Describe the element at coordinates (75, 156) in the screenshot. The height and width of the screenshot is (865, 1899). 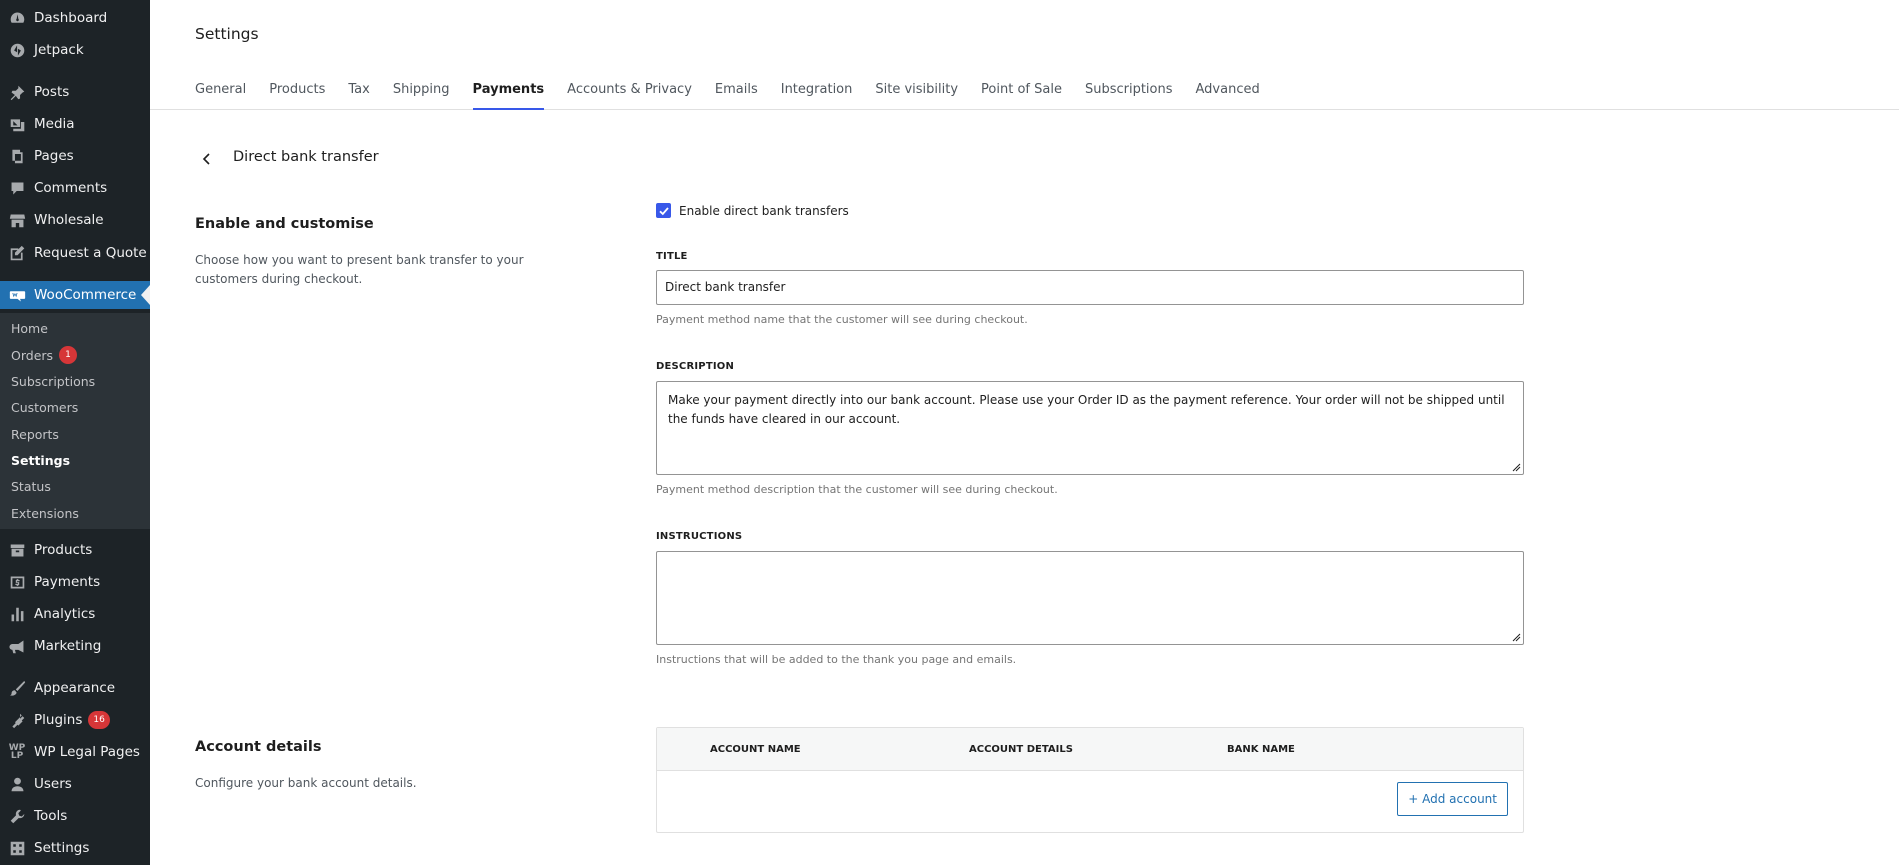
I see `sidebar-item-pages: Pages` at that location.